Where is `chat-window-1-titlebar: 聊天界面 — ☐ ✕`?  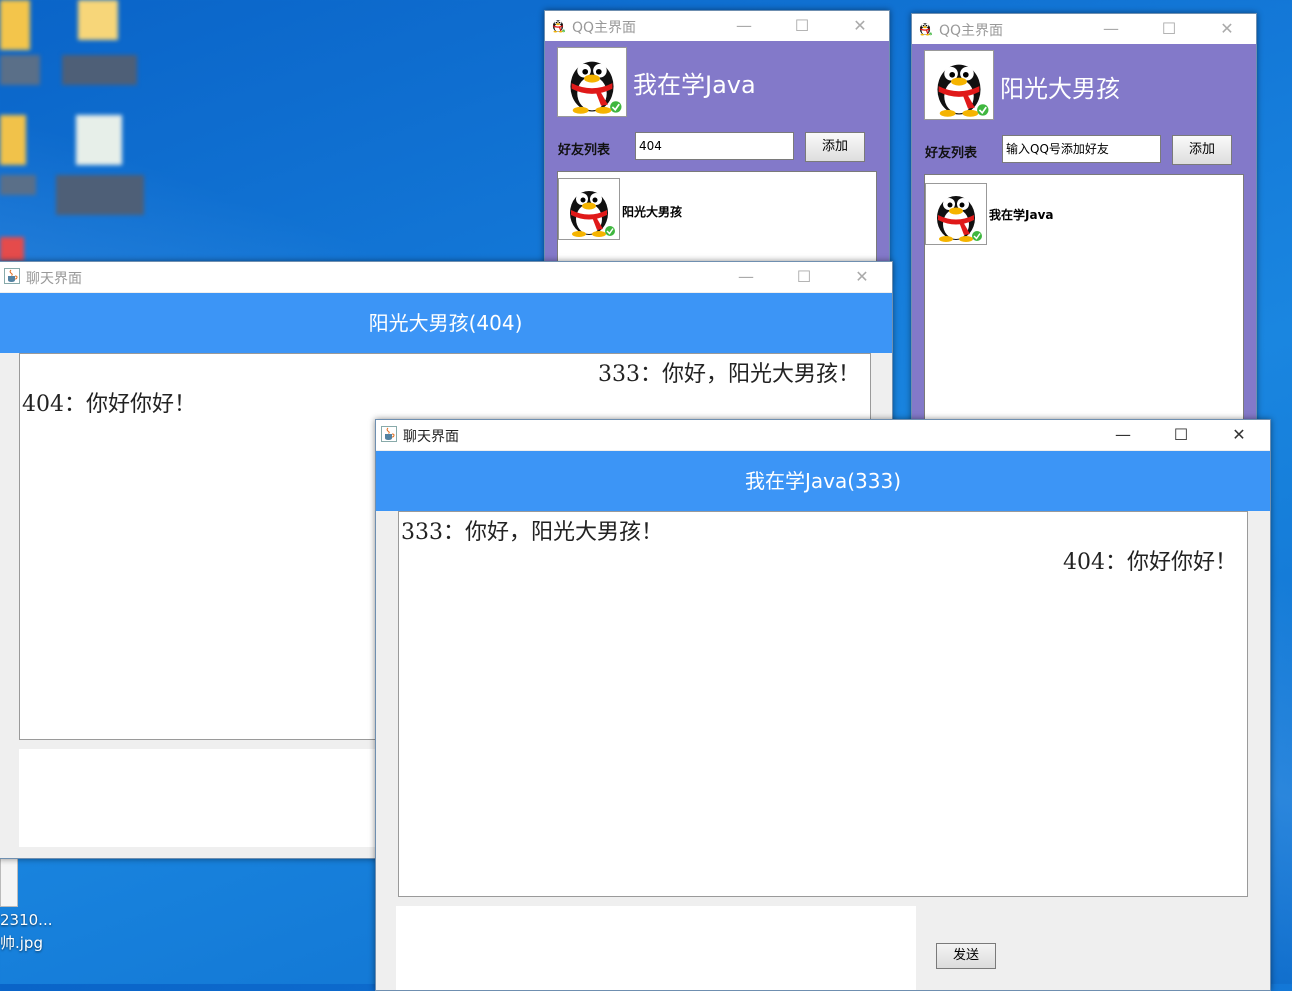
chat-window-1-titlebar: 聊天界面 — ☐ ✕ is located at coordinates (446, 277).